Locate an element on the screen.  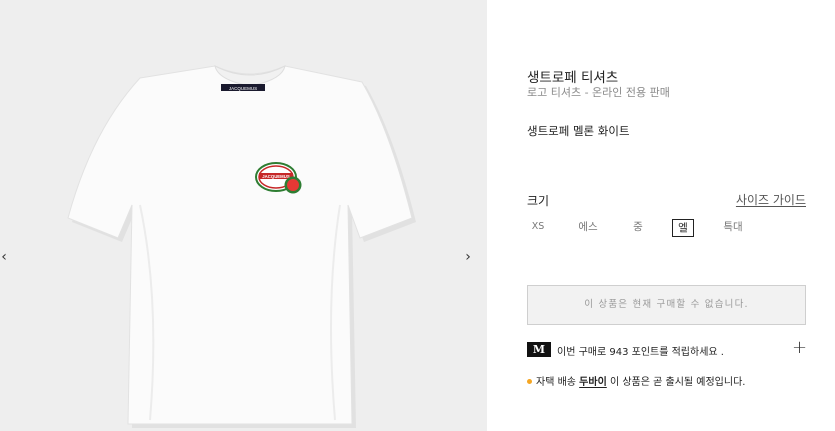
points-row: M 이번 구매로 943 포인트를 적립하세요 . + is located at coordinates (667, 348).